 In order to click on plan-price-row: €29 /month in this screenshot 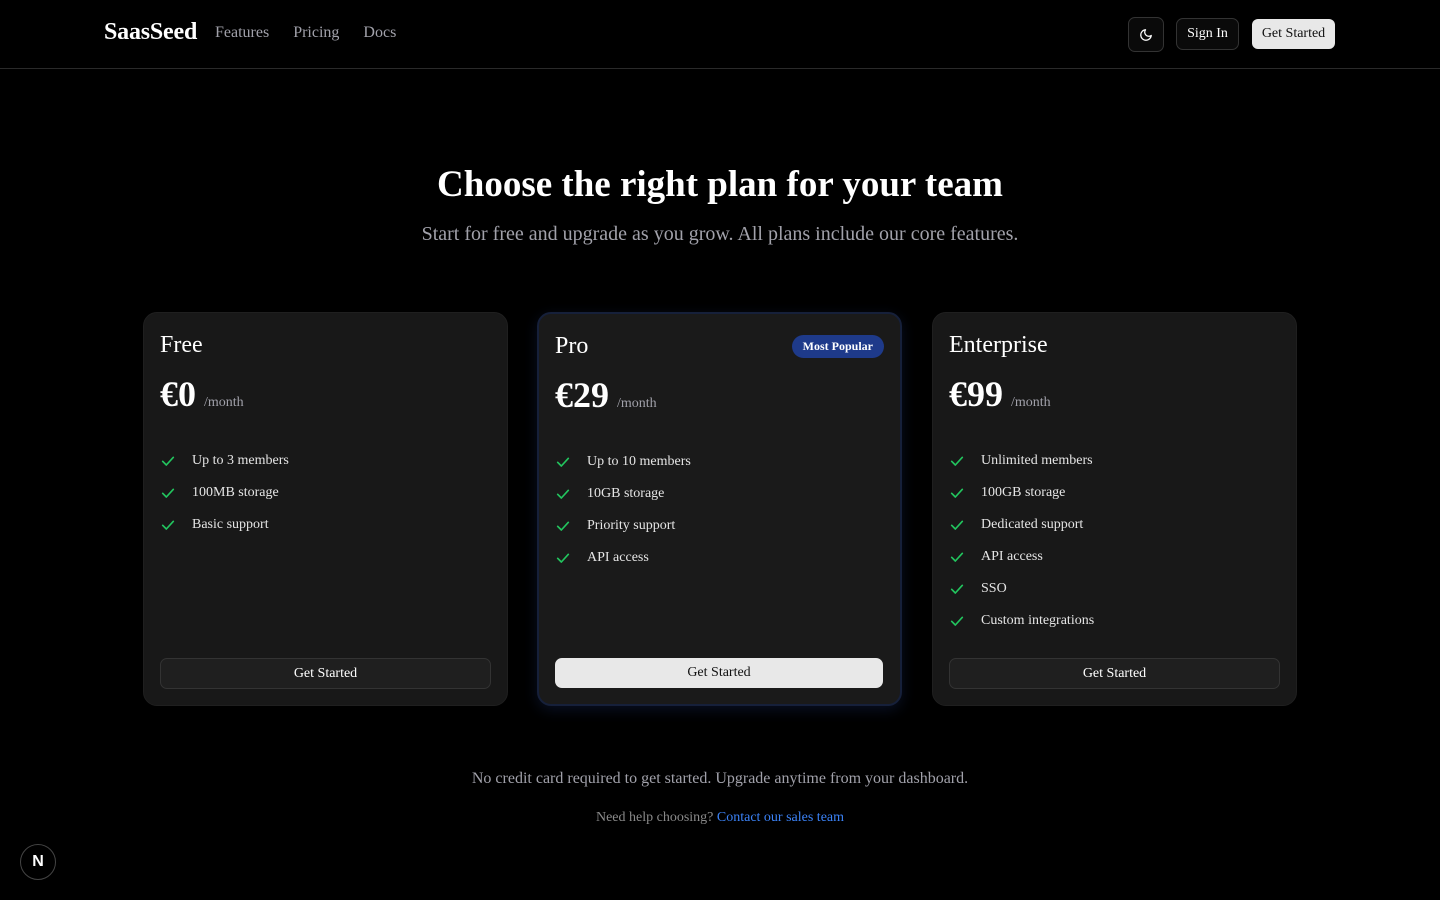, I will do `click(606, 395)`.